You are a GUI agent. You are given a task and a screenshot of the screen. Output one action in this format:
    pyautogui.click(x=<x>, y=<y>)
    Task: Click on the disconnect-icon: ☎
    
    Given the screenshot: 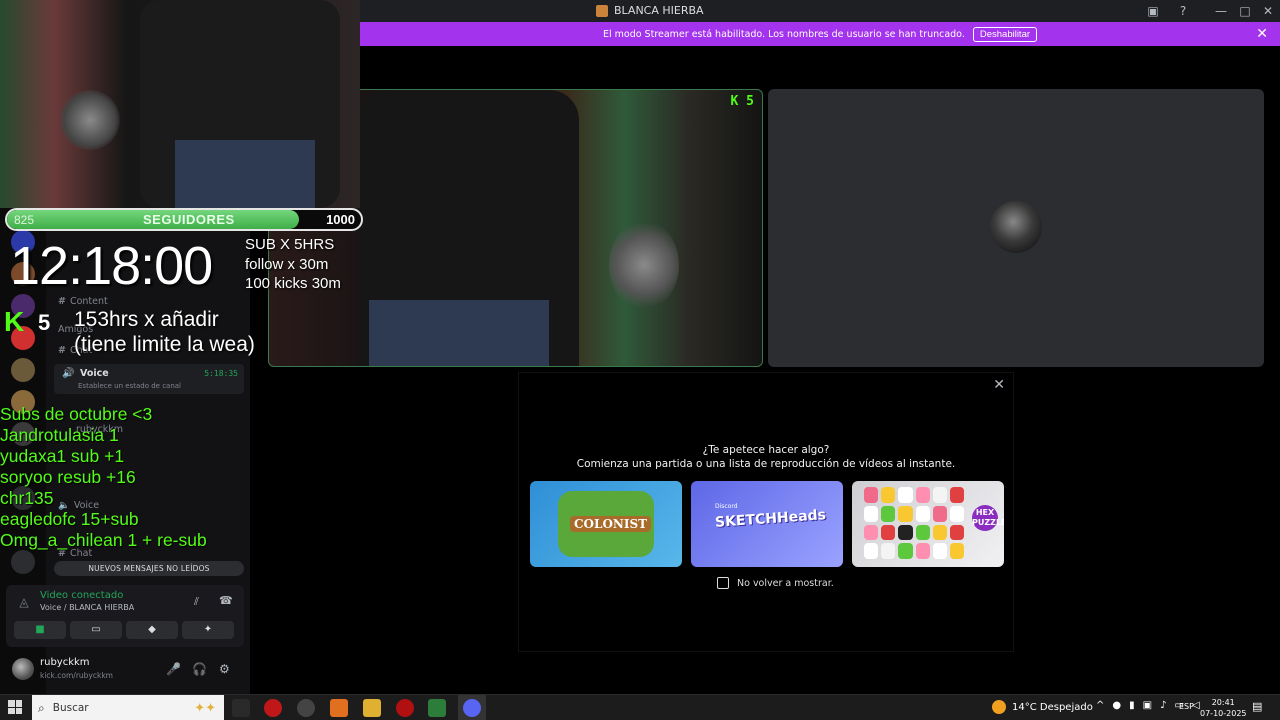 What is the action you would take?
    pyautogui.click(x=226, y=600)
    